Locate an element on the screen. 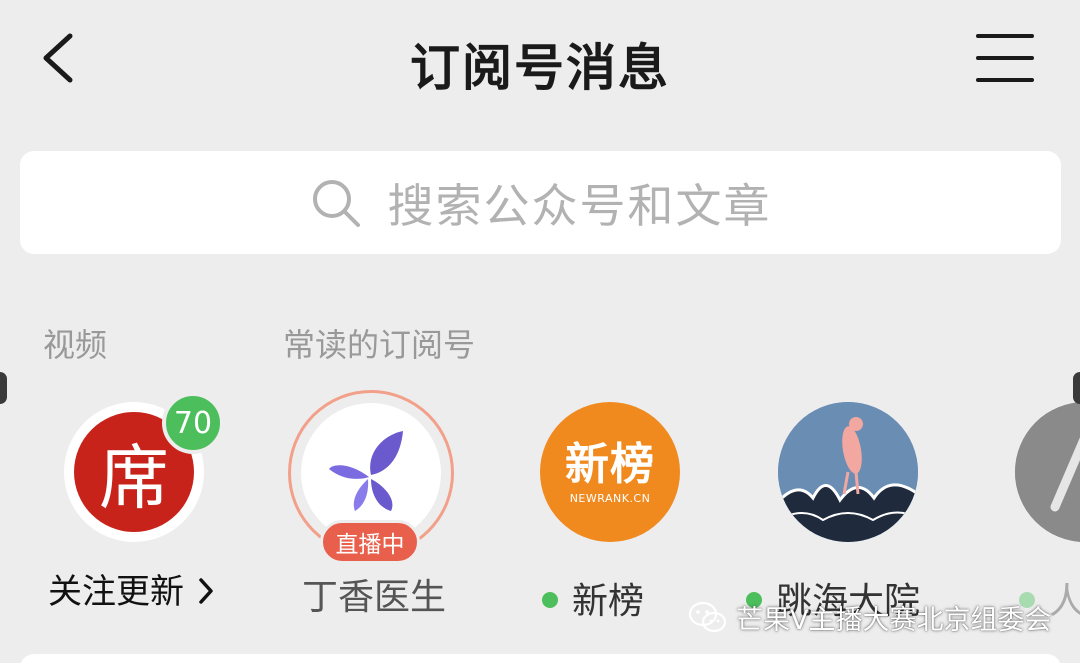 The height and width of the screenshot is (663, 1080). hamburger-menu-icon is located at coordinates (1005, 58).